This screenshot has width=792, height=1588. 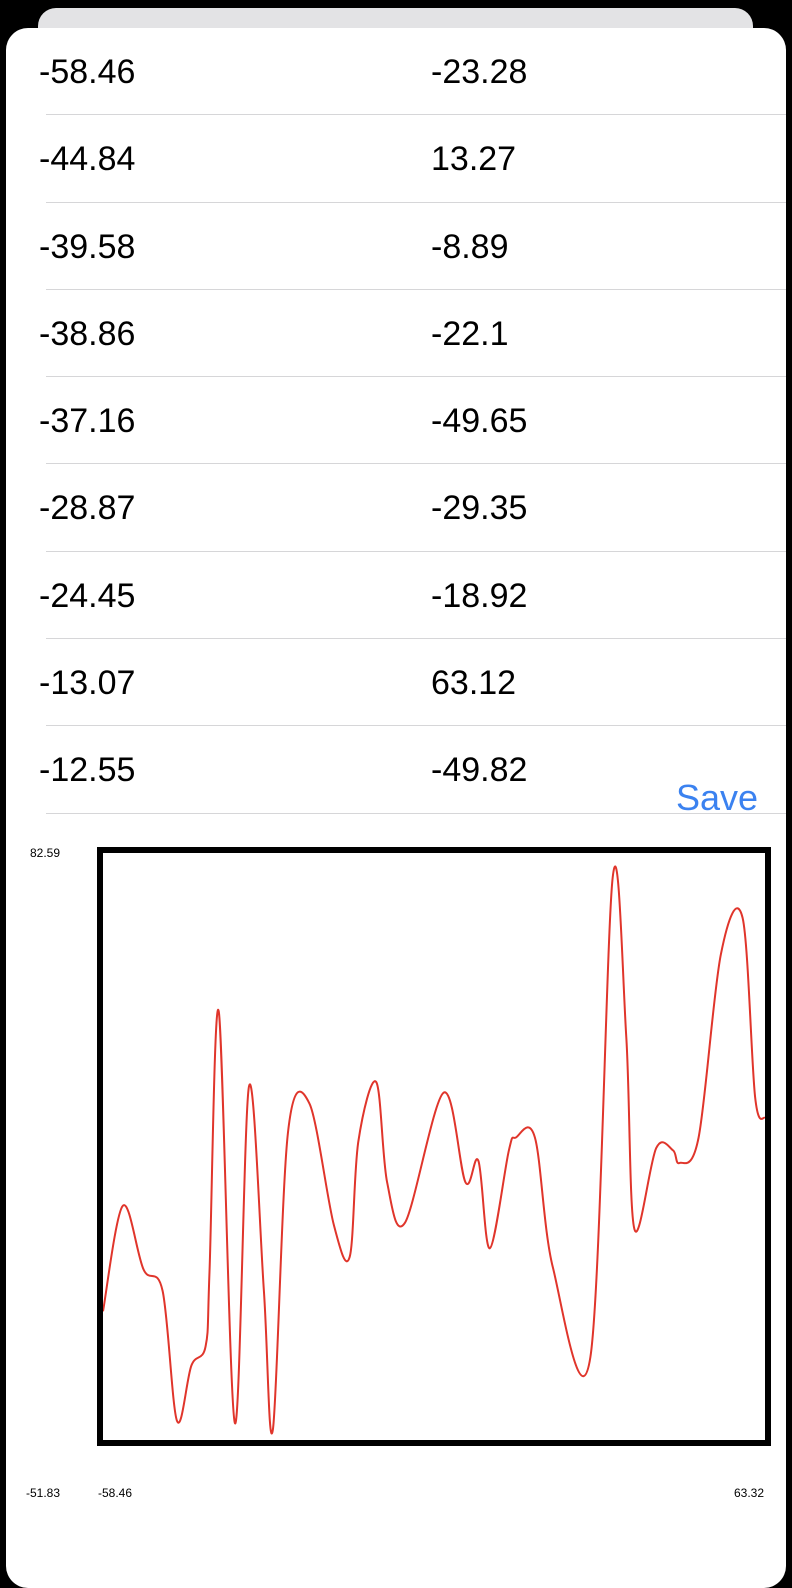 What do you see at coordinates (45, 853) in the screenshot?
I see `y-max-label: 82.59` at bounding box center [45, 853].